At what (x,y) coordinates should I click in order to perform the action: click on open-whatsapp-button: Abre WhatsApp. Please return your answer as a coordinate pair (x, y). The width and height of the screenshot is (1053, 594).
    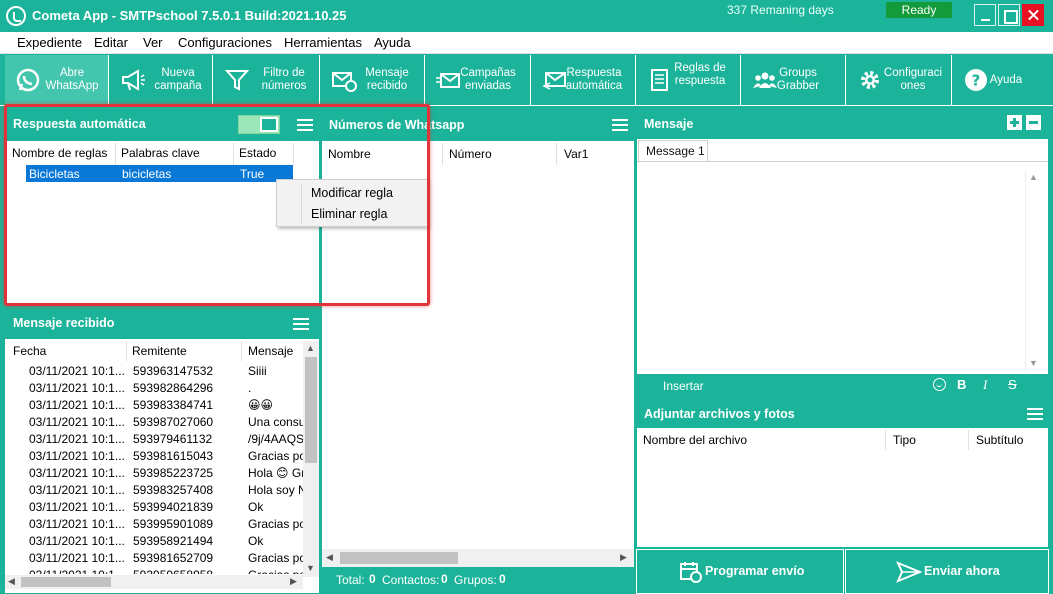
    Looking at the image, I should click on (57, 80).